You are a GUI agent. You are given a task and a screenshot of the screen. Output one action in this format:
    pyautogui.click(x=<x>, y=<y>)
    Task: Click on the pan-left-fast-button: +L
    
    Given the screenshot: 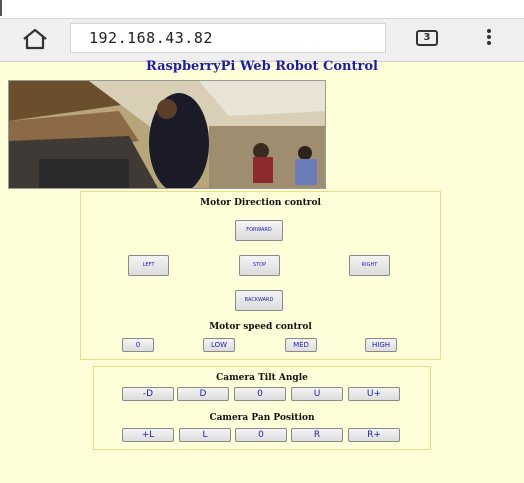 What is the action you would take?
    pyautogui.click(x=148, y=435)
    